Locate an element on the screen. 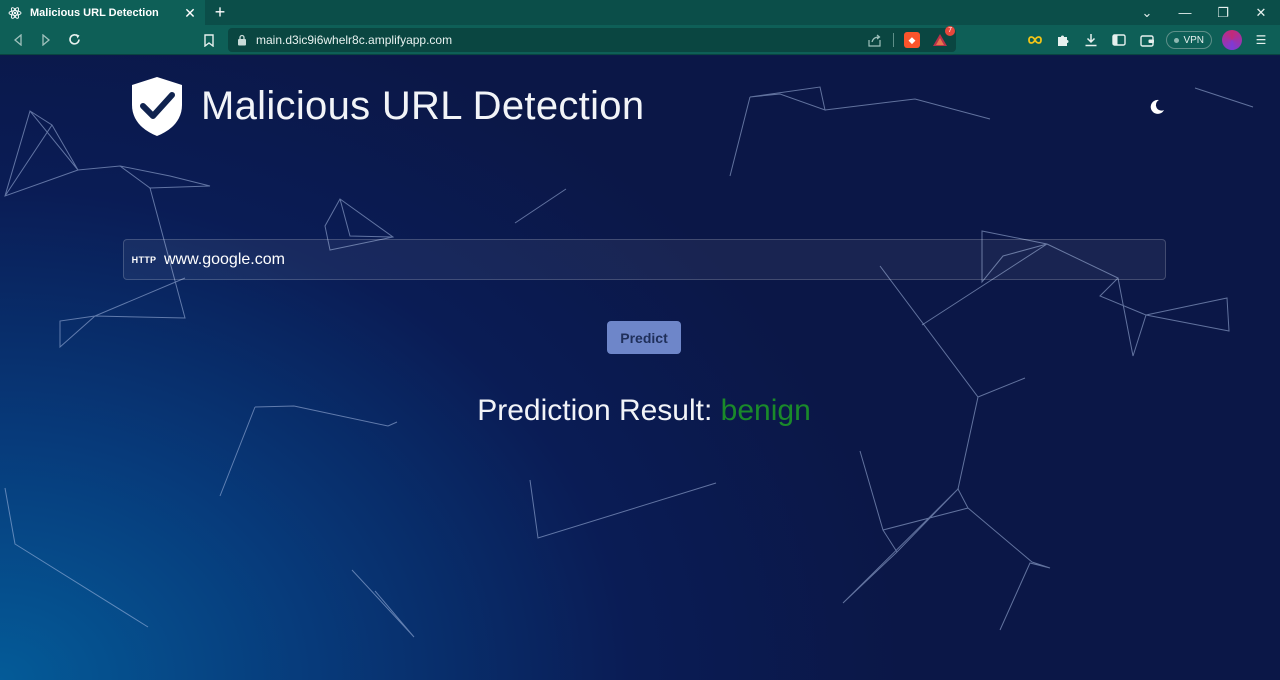 This screenshot has width=1280, height=680. share-icon is located at coordinates (875, 40).